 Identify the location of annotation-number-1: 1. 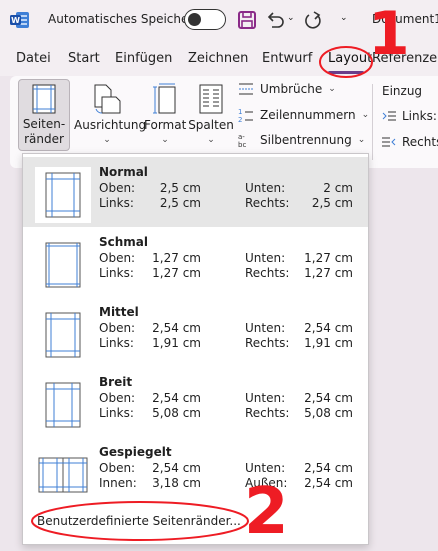
(389, 34).